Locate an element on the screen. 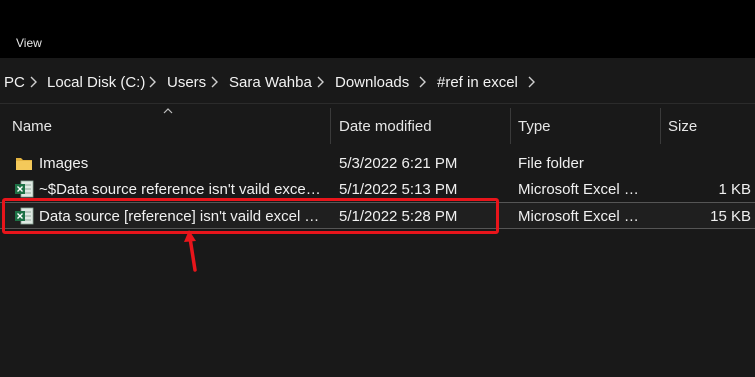  breadcrumb-downloads: Downloads is located at coordinates (372, 82).